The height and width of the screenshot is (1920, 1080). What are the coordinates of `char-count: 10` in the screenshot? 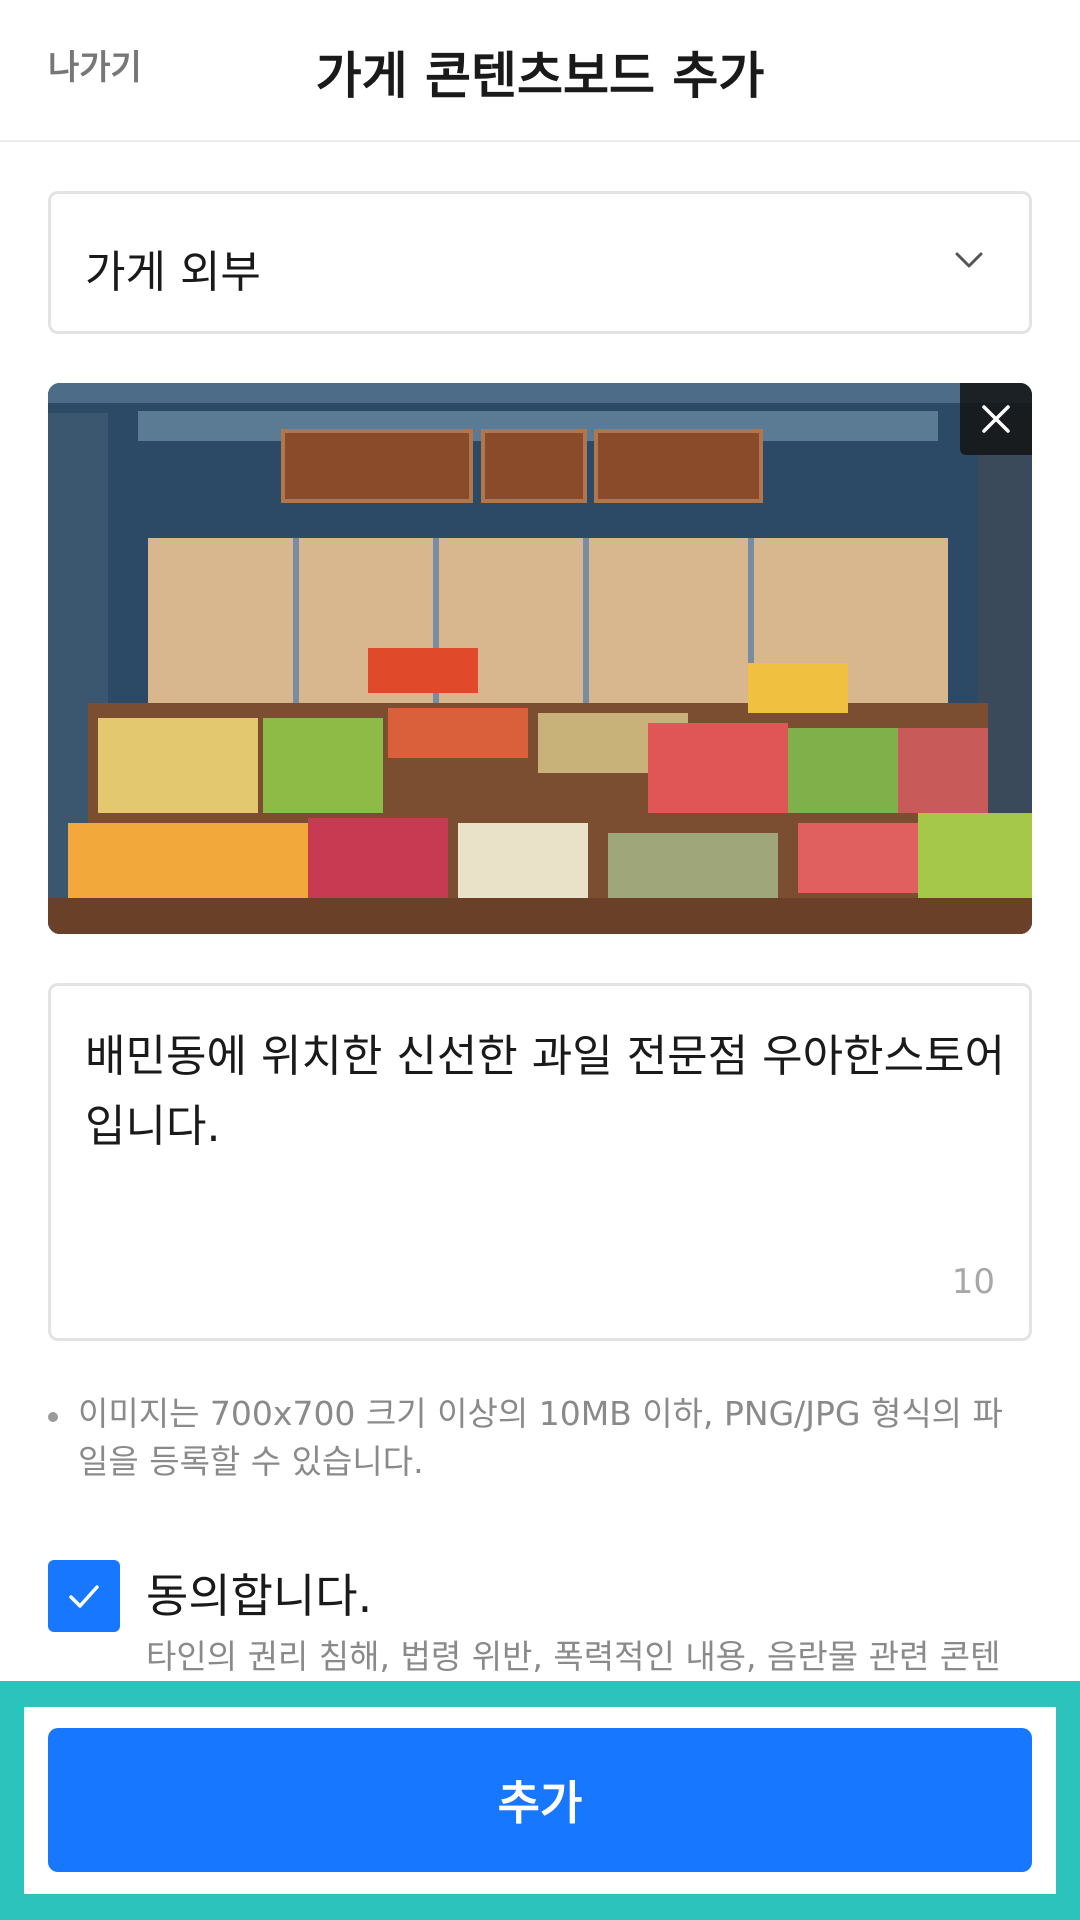 It's located at (973, 1282).